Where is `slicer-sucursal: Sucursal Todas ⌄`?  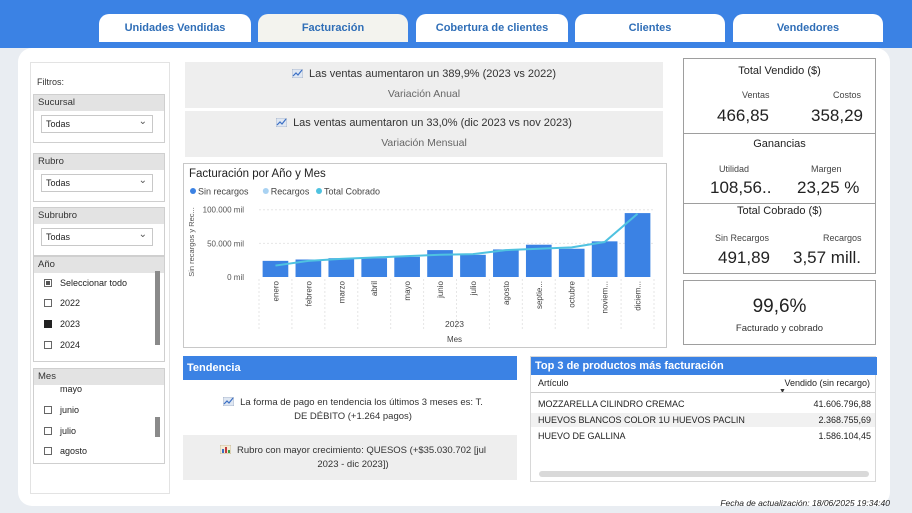
slicer-sucursal: Sucursal Todas ⌄ is located at coordinates (99, 118).